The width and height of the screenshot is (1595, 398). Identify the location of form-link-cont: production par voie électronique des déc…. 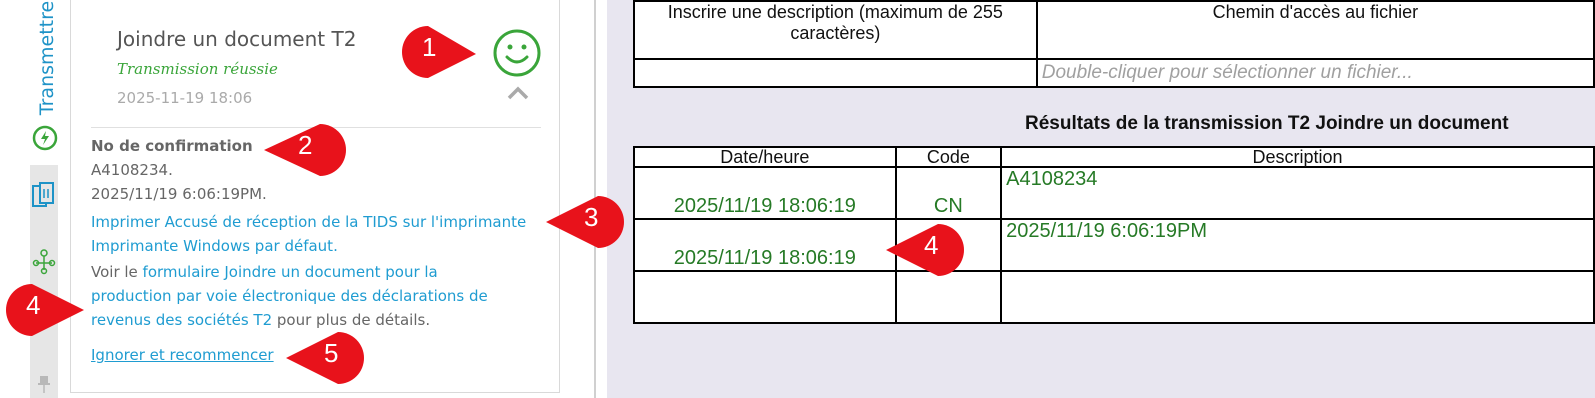
(289, 296).